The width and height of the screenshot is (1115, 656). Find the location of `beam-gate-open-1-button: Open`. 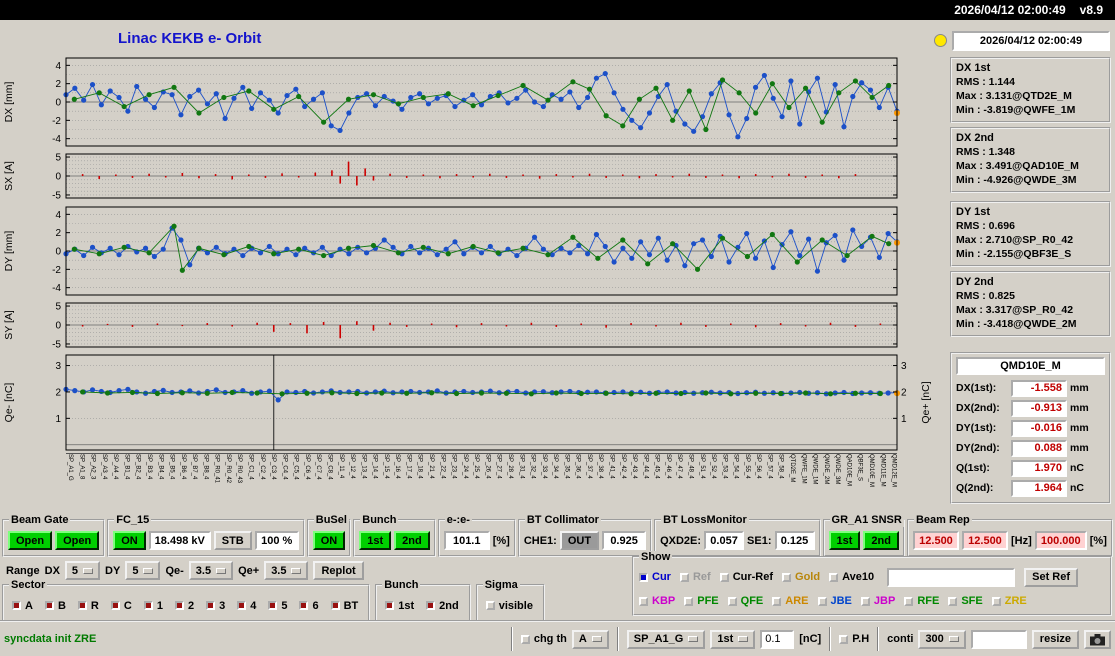

beam-gate-open-1-button: Open is located at coordinates (30, 540).